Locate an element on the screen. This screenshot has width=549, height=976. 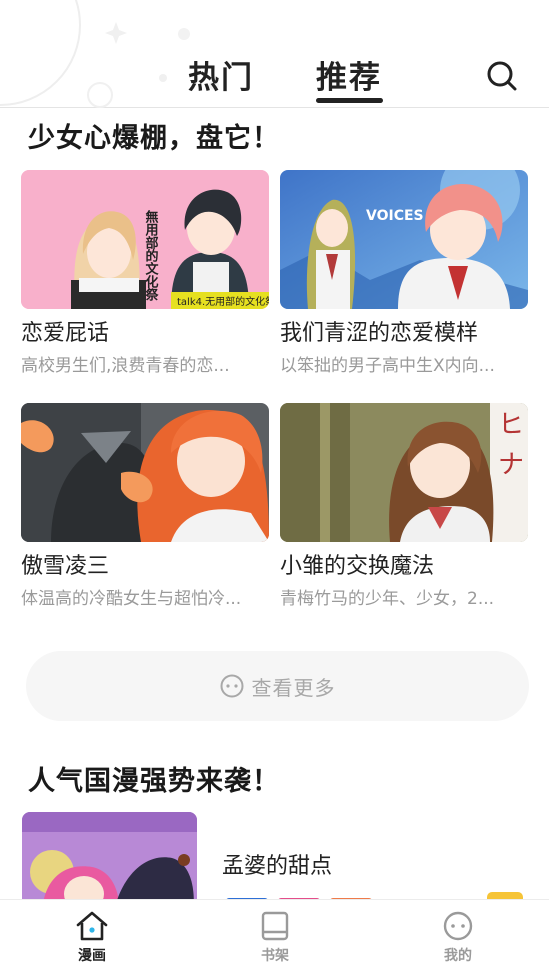
bottom-navigation: 漫画 书架 我的 is located at coordinates (274, 937).